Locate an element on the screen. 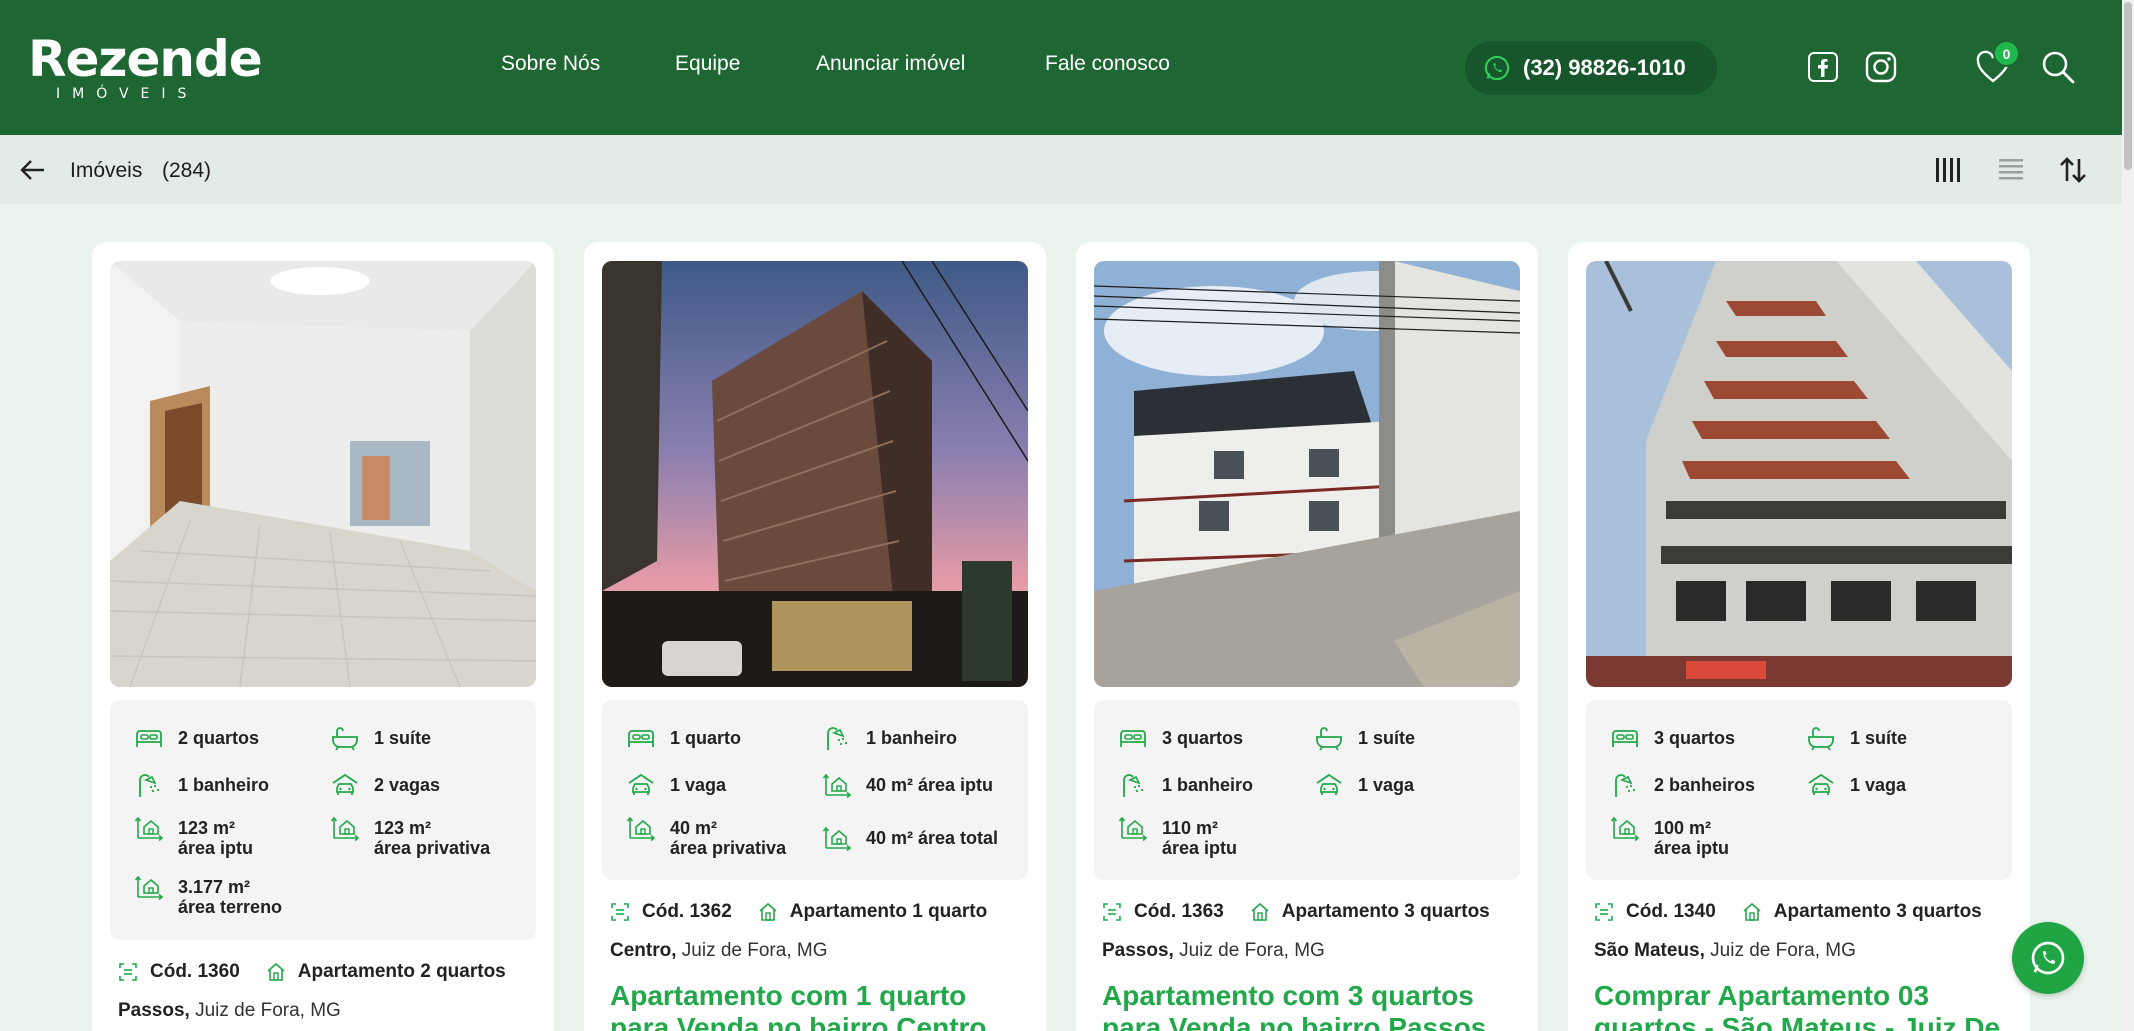  grid-view-icon is located at coordinates (1948, 170).